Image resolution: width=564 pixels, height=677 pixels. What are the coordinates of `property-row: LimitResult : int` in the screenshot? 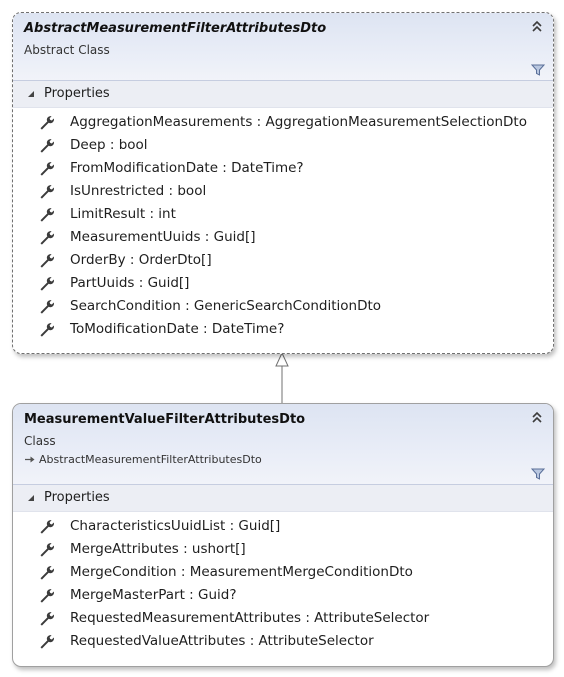 It's located at (283, 214).